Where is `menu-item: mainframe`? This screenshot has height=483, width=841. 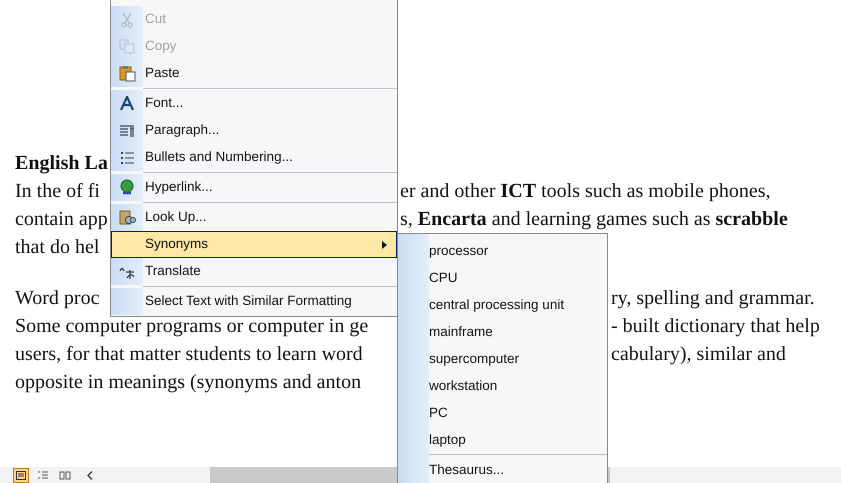
menu-item: mainframe is located at coordinates (461, 332).